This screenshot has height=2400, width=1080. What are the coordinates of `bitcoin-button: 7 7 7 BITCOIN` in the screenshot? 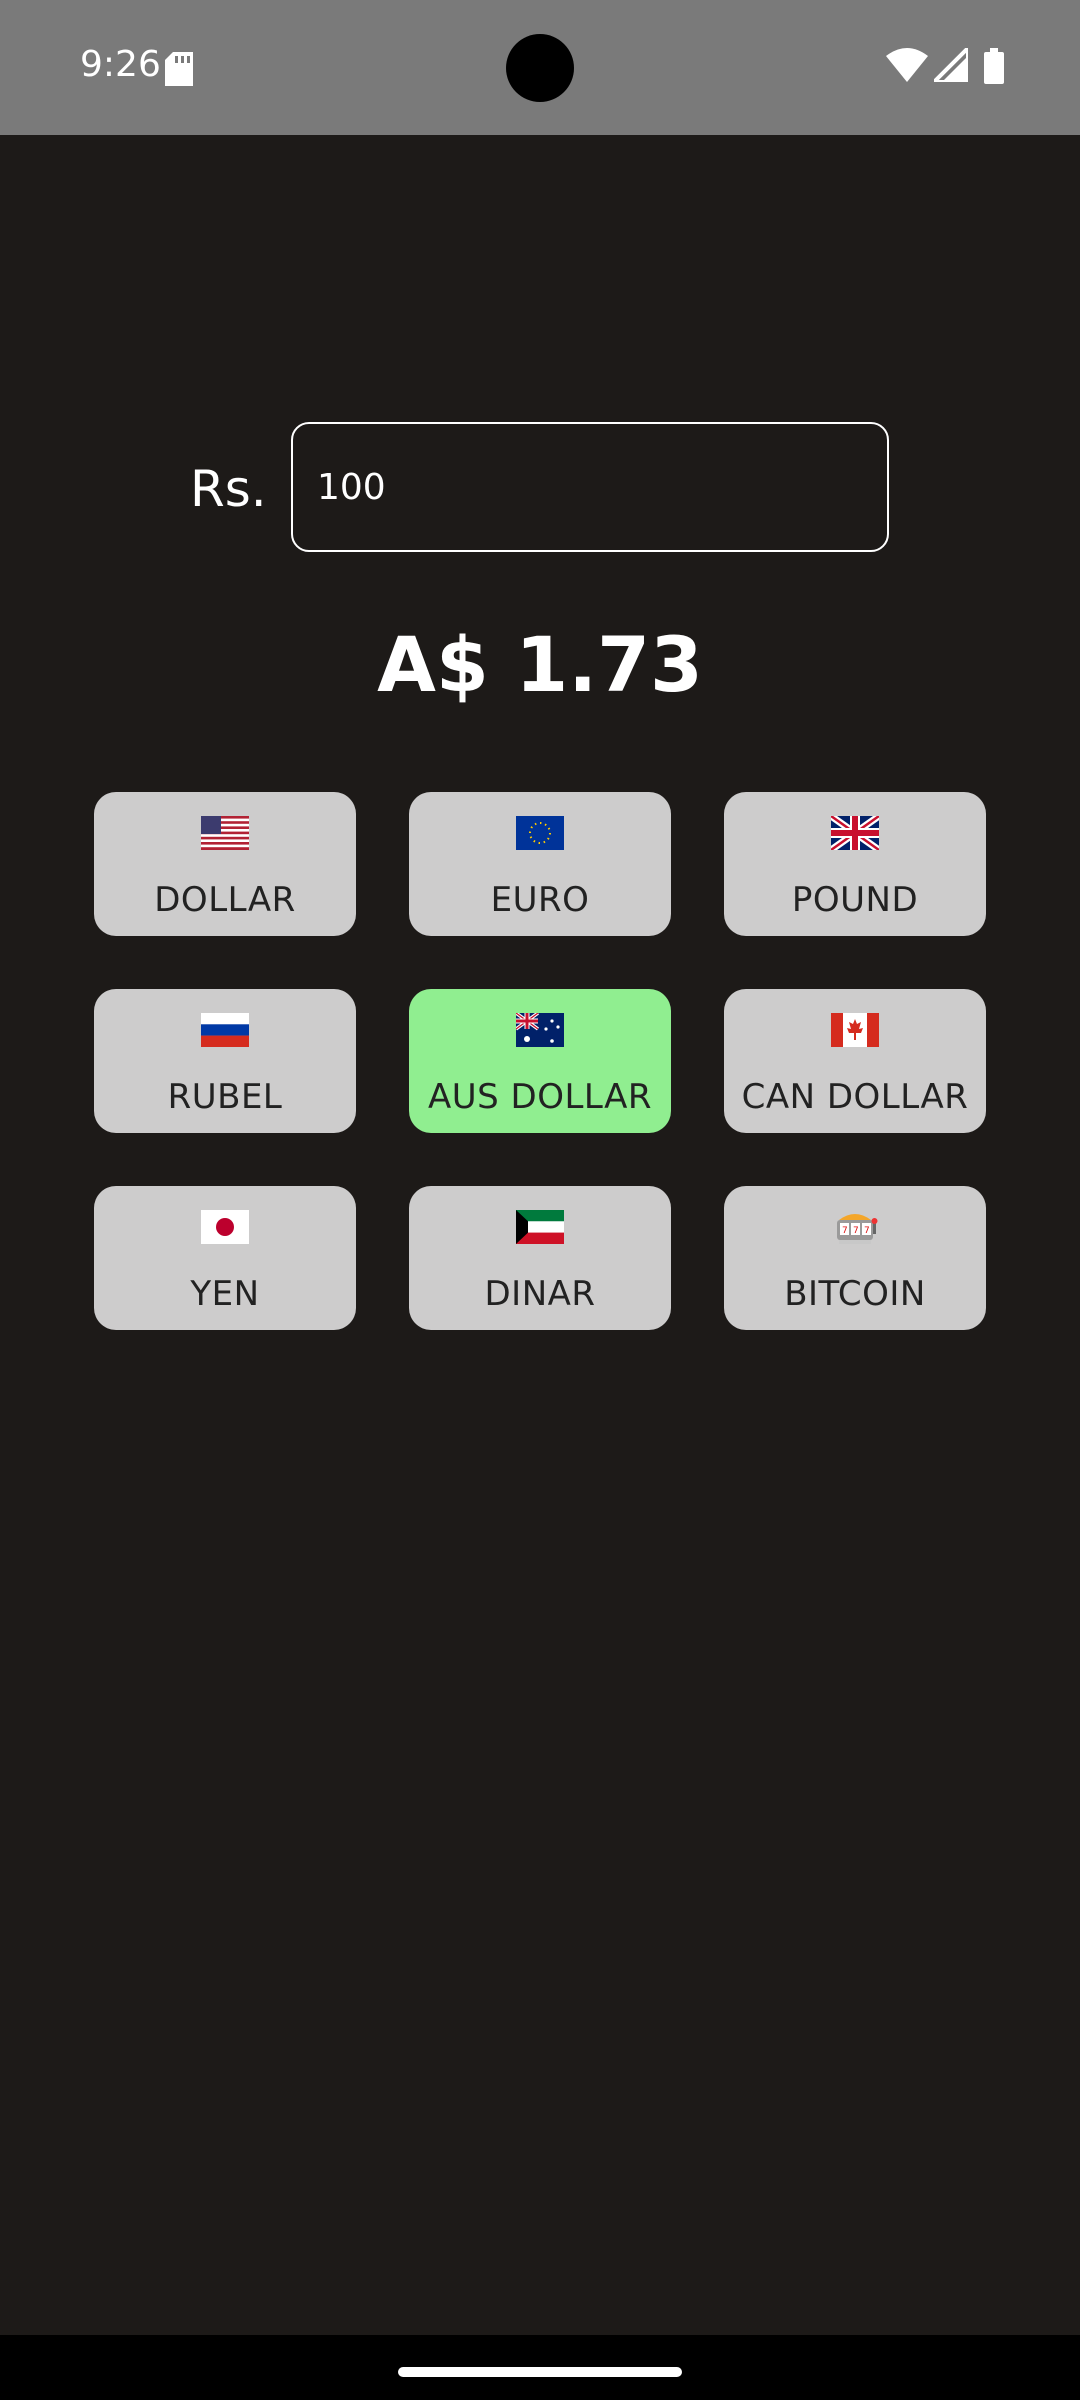 It's located at (855, 1258).